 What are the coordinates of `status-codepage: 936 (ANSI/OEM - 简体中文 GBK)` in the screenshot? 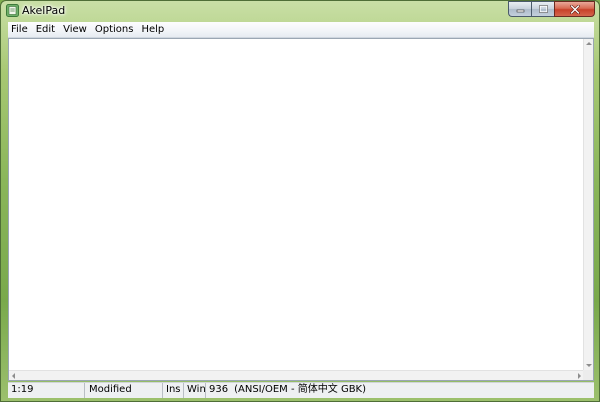 It's located at (287, 390).